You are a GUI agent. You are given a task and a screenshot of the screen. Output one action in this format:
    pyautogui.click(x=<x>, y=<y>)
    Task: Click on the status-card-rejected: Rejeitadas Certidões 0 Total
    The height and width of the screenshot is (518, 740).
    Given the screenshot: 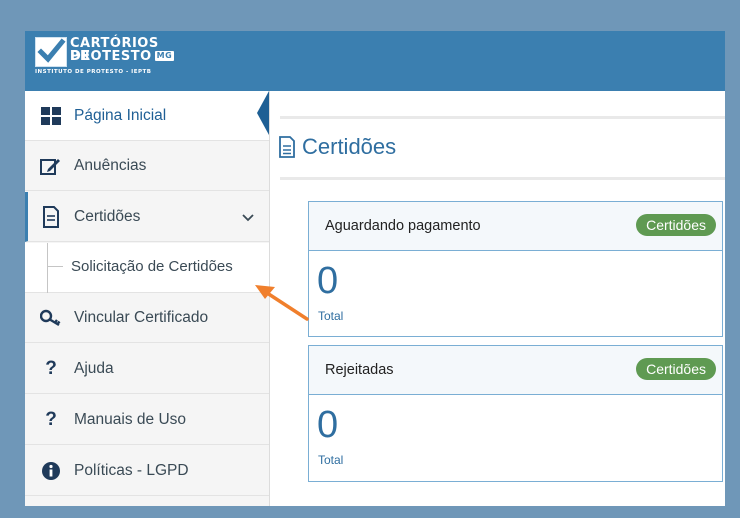 What is the action you would take?
    pyautogui.click(x=515, y=413)
    